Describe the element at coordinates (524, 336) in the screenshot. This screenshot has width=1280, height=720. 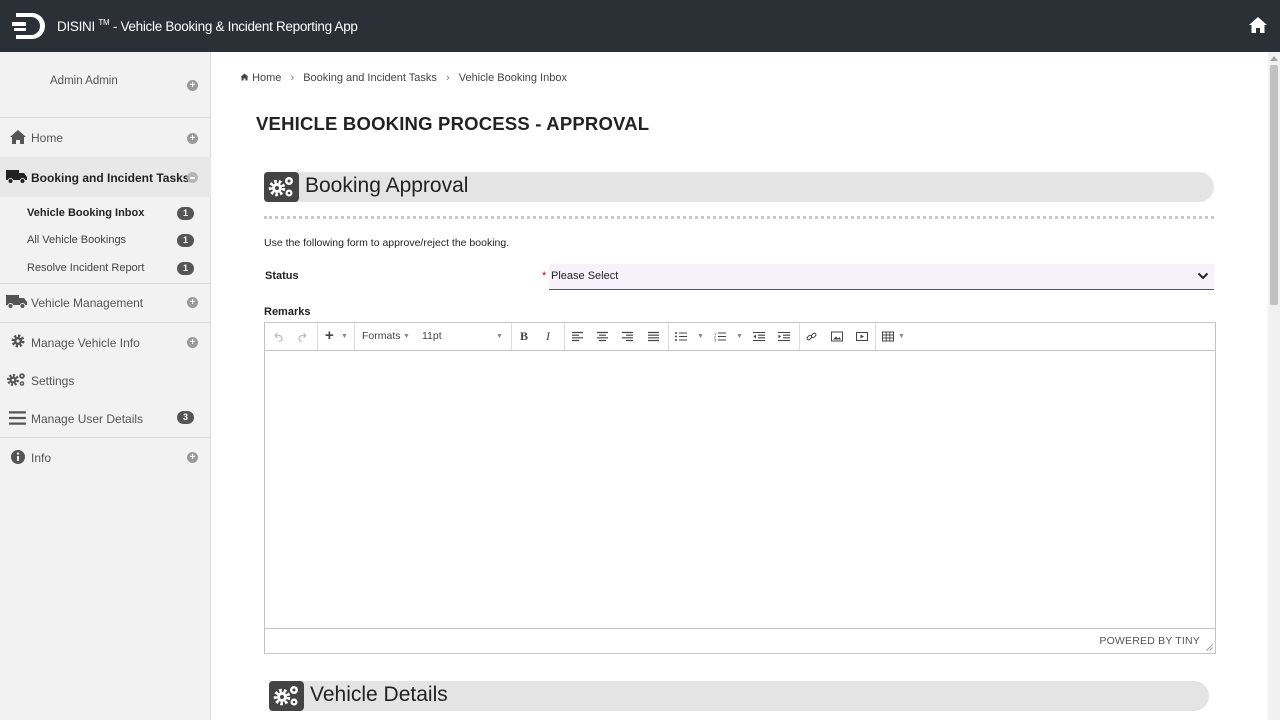
I see `bold-button: B` at that location.